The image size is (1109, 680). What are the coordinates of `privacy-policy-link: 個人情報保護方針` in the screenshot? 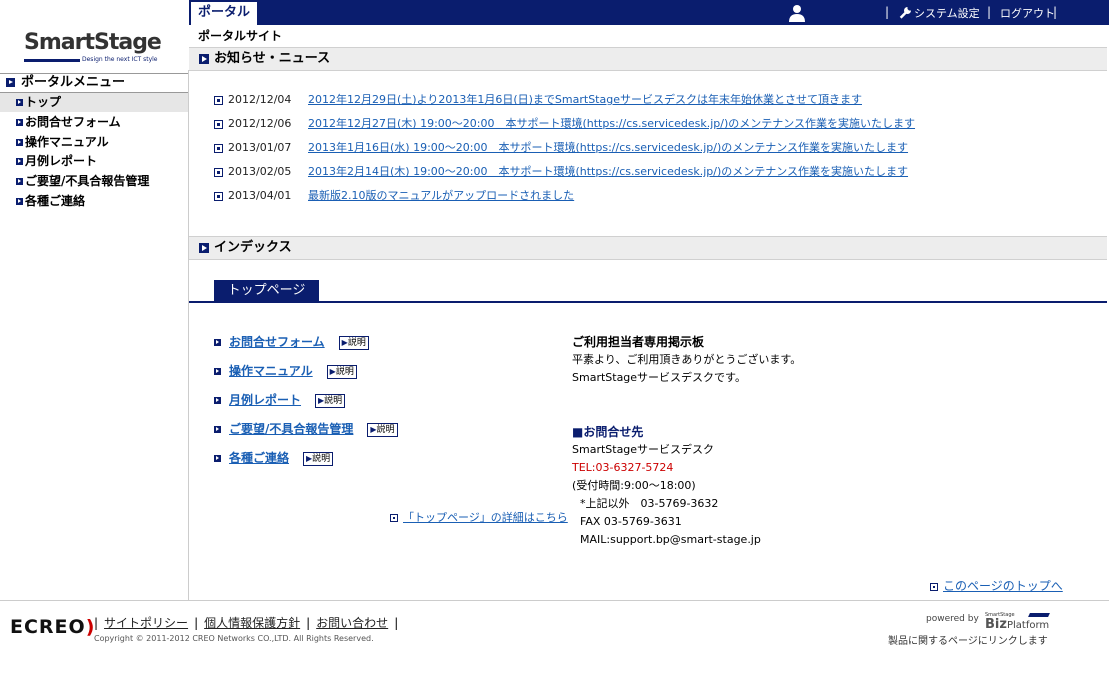 It's located at (252, 623).